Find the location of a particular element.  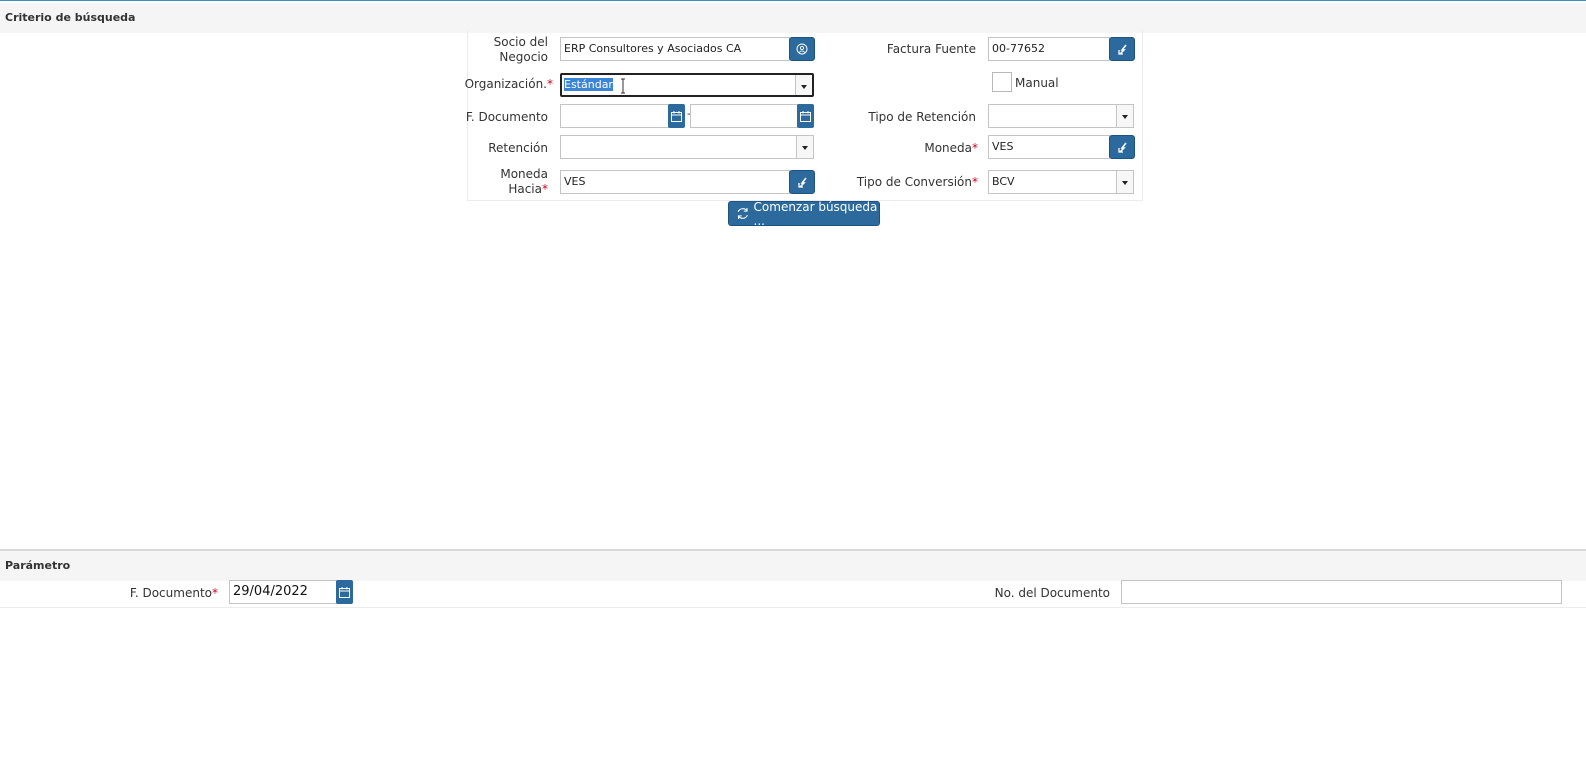

retention-type-select is located at coordinates (1061, 116).